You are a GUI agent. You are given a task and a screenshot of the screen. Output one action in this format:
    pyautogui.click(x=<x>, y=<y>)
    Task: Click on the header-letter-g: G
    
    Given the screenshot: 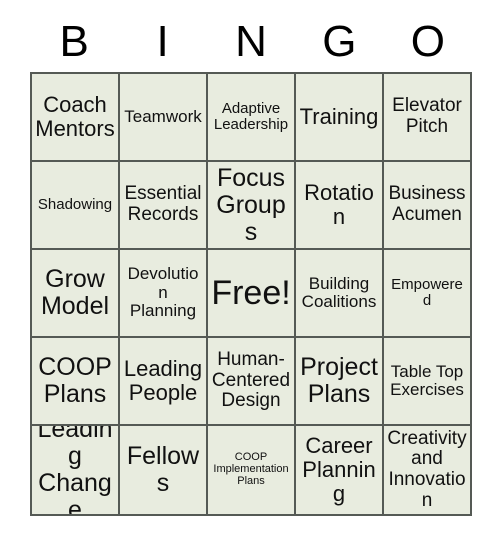 What is the action you would take?
    pyautogui.click(x=339, y=41)
    